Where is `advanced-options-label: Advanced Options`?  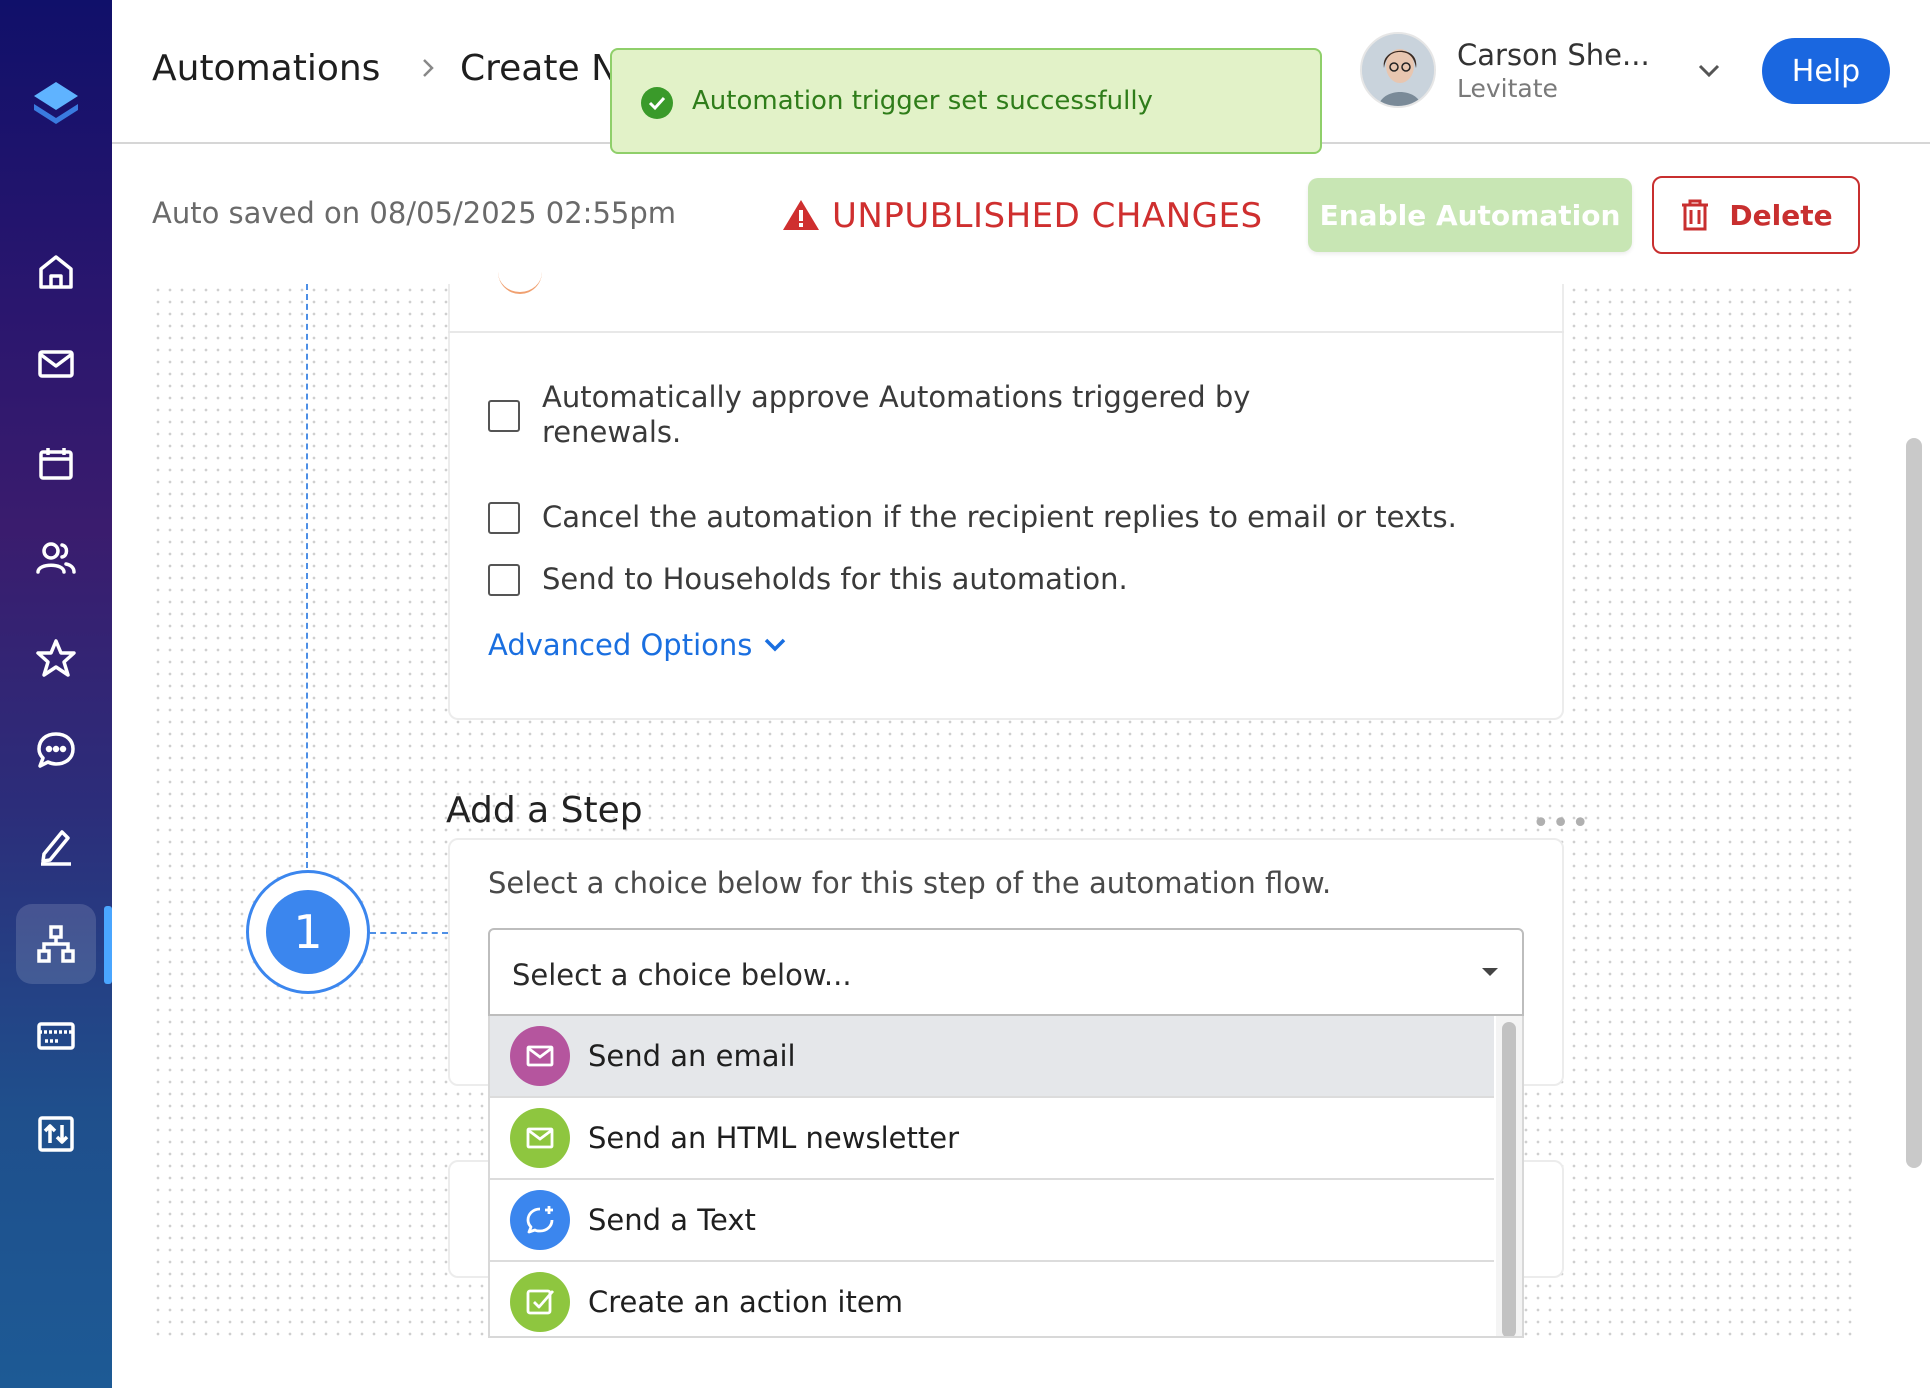 advanced-options-label: Advanced Options is located at coordinates (620, 645).